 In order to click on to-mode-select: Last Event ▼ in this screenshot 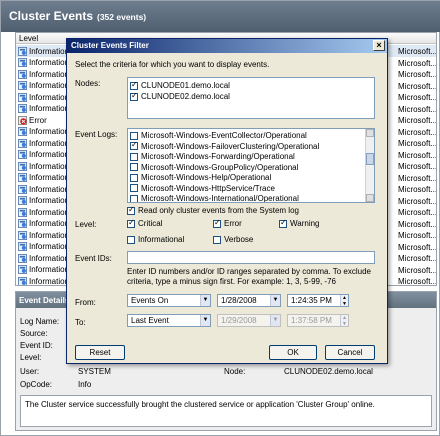, I will do `click(169, 320)`.